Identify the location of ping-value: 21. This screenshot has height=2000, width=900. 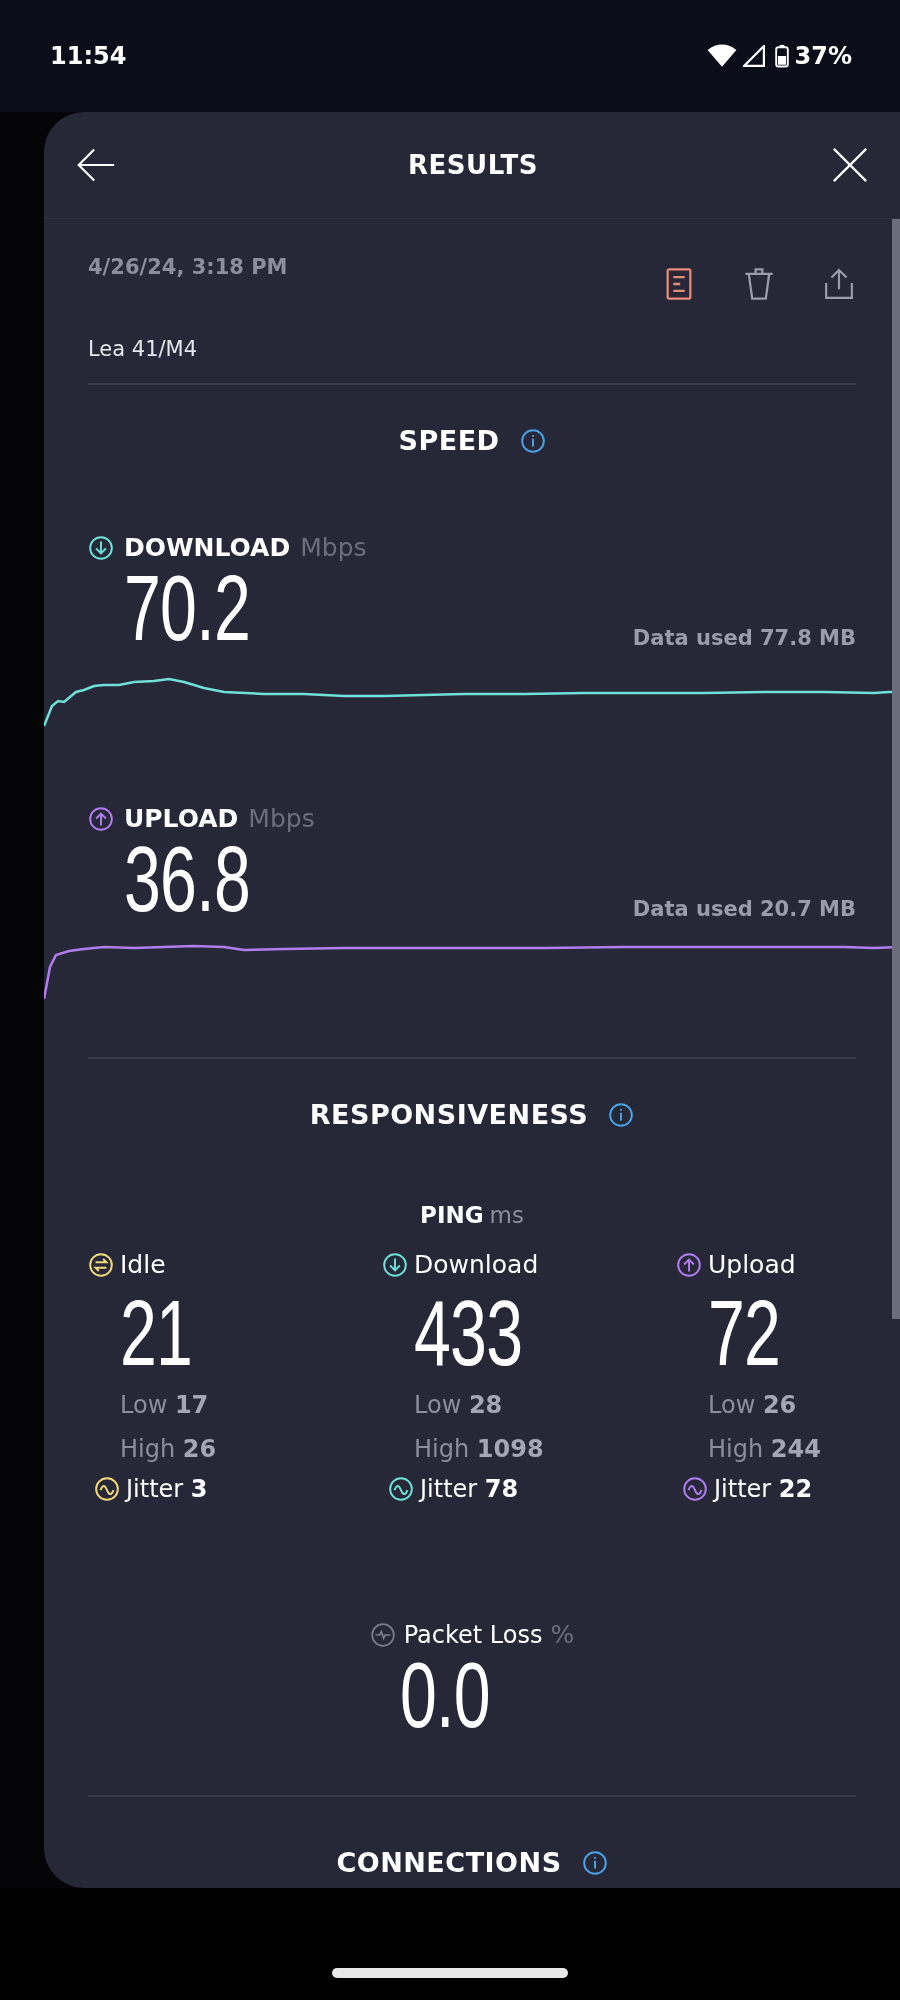
(157, 1333).